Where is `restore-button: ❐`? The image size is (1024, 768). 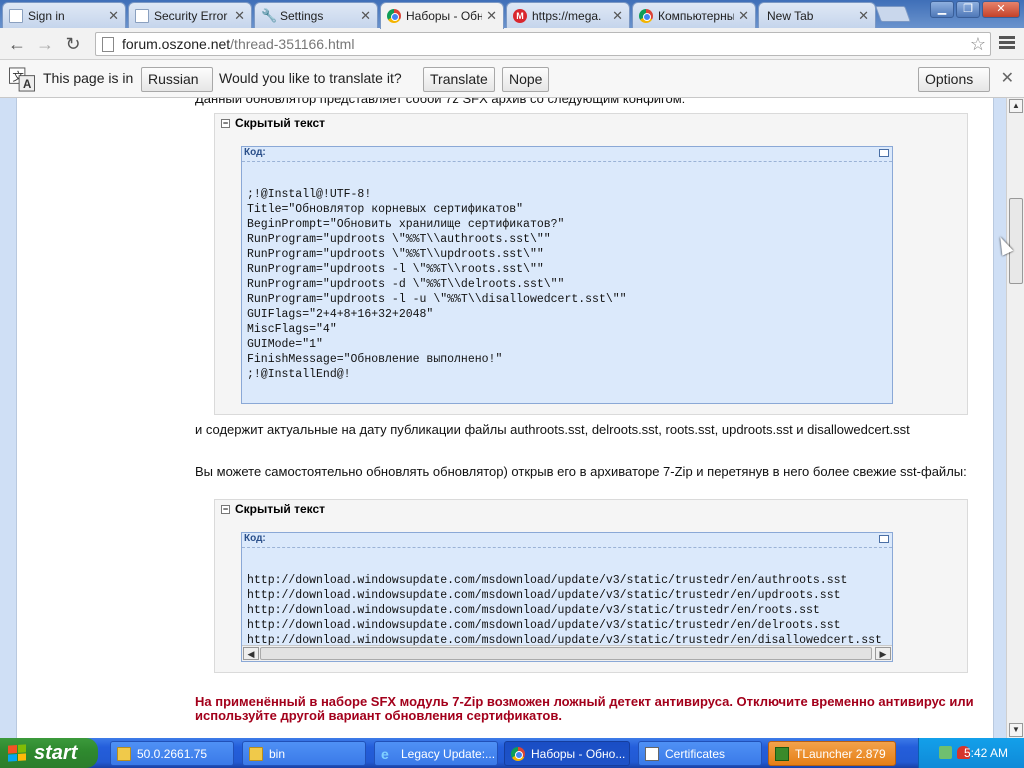 restore-button: ❐ is located at coordinates (968, 9).